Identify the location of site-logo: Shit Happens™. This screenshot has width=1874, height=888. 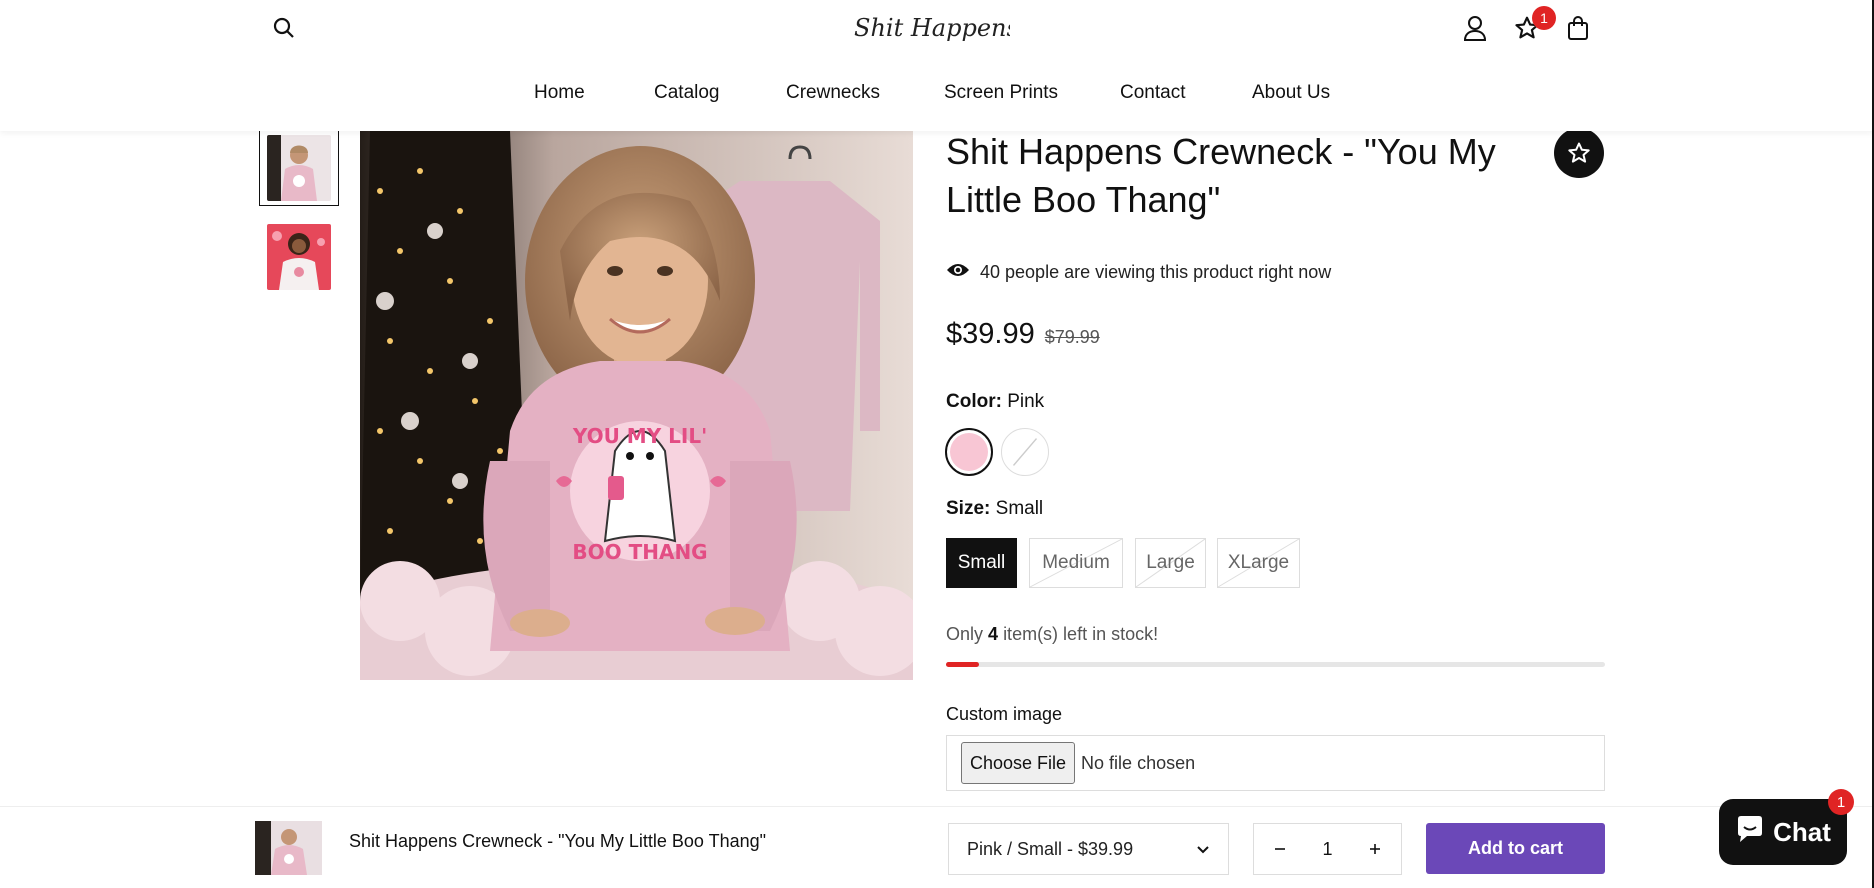
(946, 28).